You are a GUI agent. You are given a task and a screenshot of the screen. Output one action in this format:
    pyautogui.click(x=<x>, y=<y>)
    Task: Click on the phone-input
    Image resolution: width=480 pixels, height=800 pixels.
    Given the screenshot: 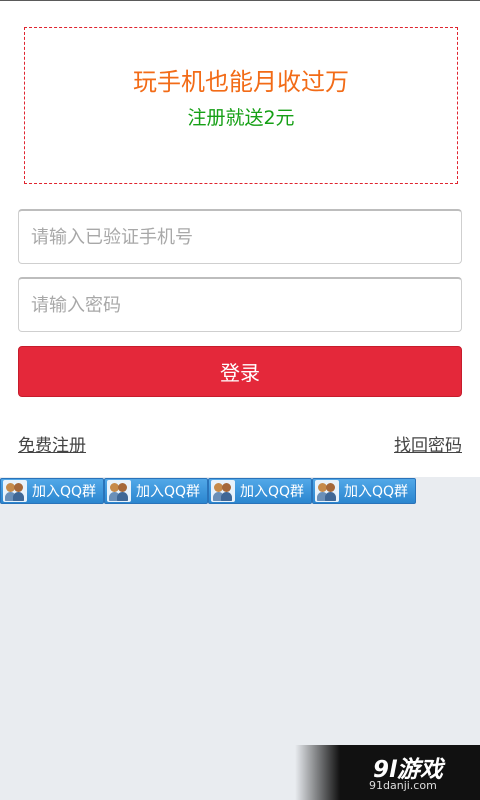 What is the action you would take?
    pyautogui.click(x=240, y=236)
    